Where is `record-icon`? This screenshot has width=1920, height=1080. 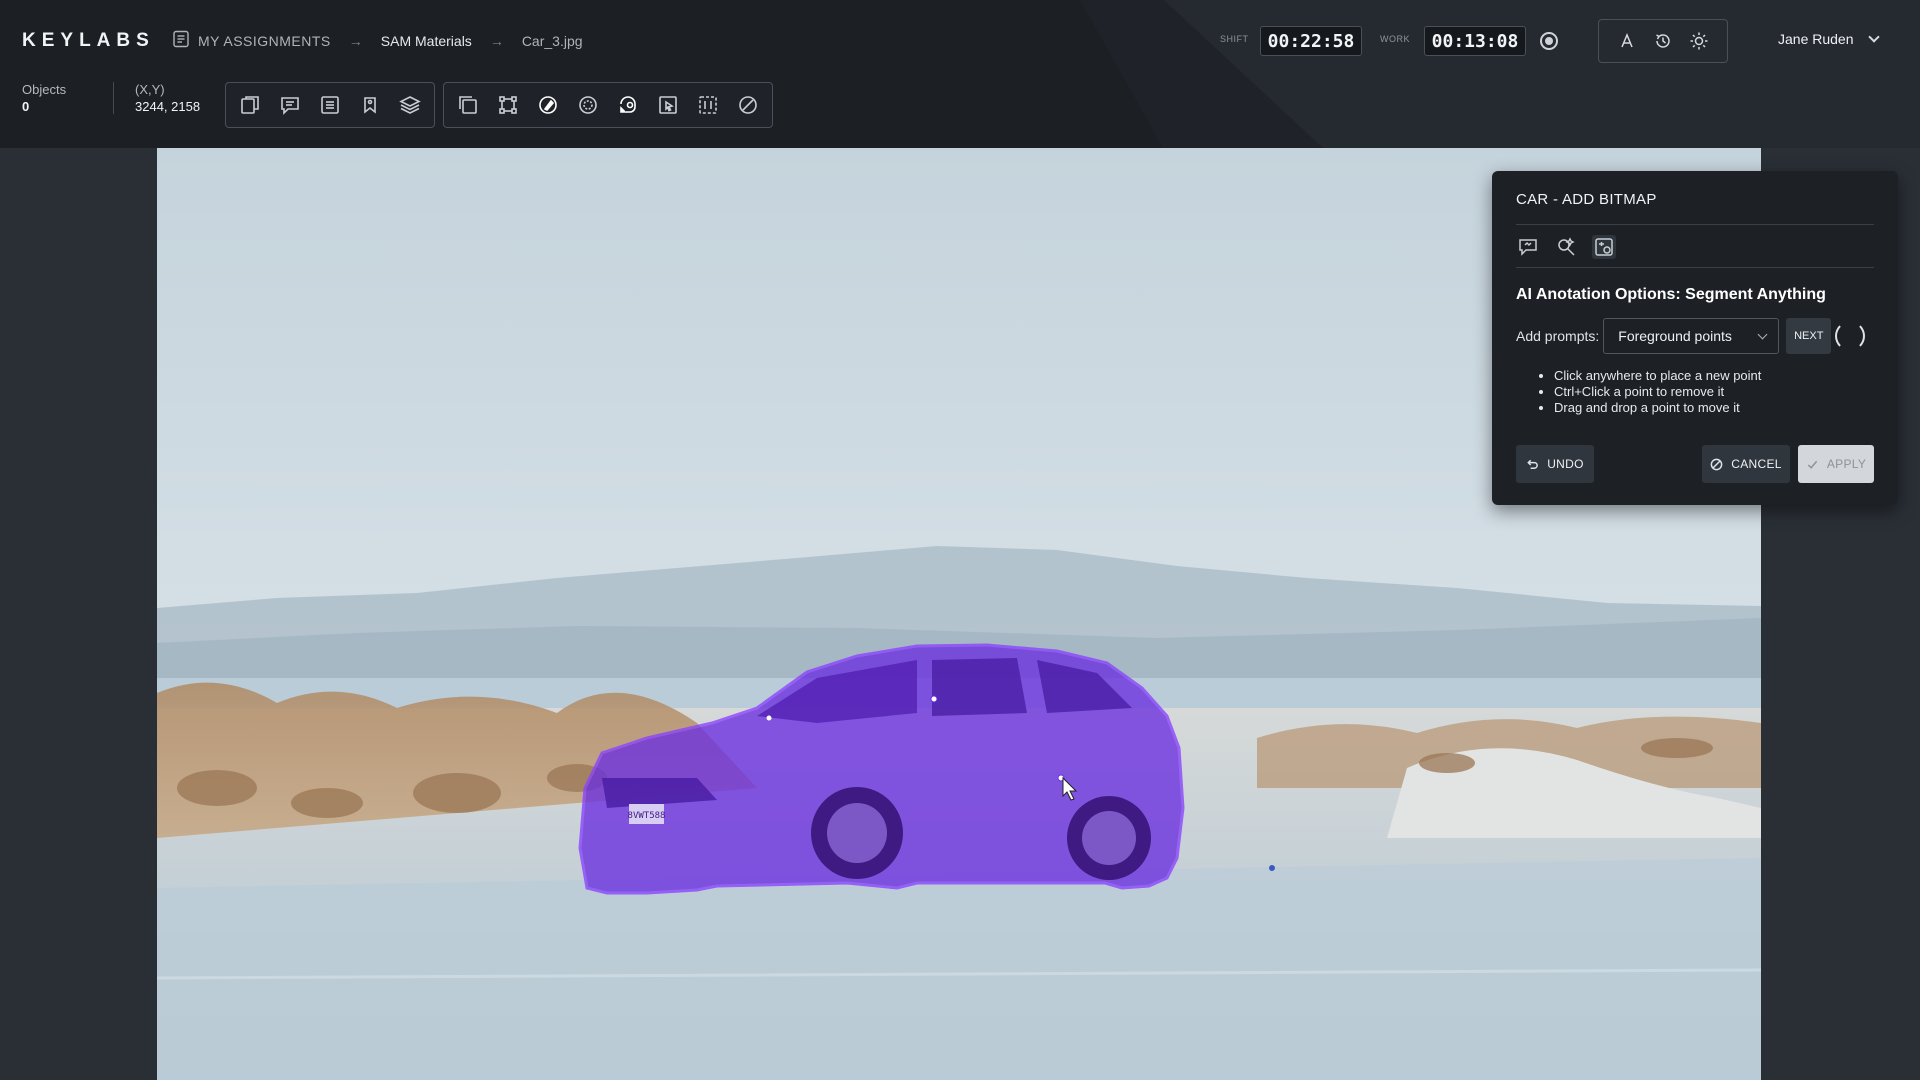 record-icon is located at coordinates (1549, 41).